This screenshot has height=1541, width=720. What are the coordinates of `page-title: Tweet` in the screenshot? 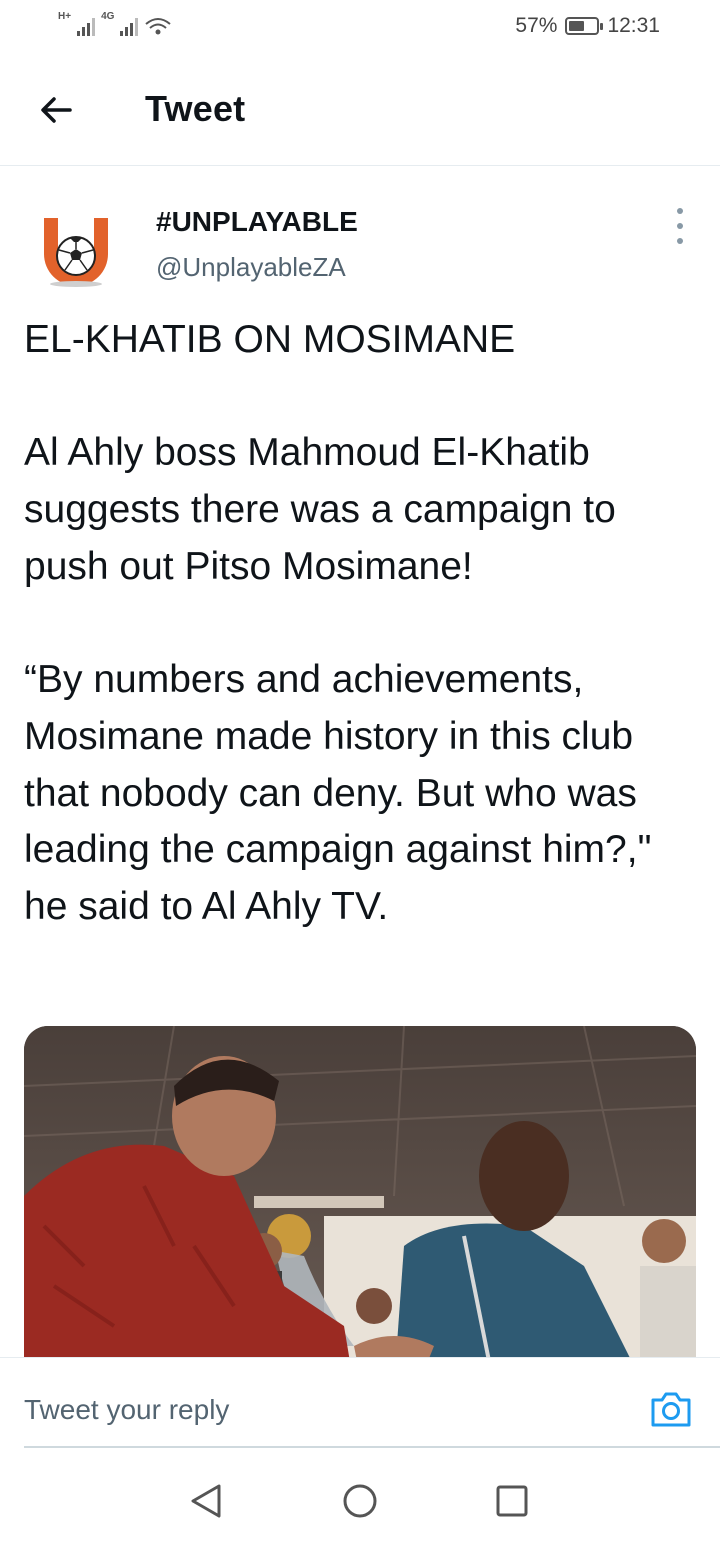 It's located at (195, 108).